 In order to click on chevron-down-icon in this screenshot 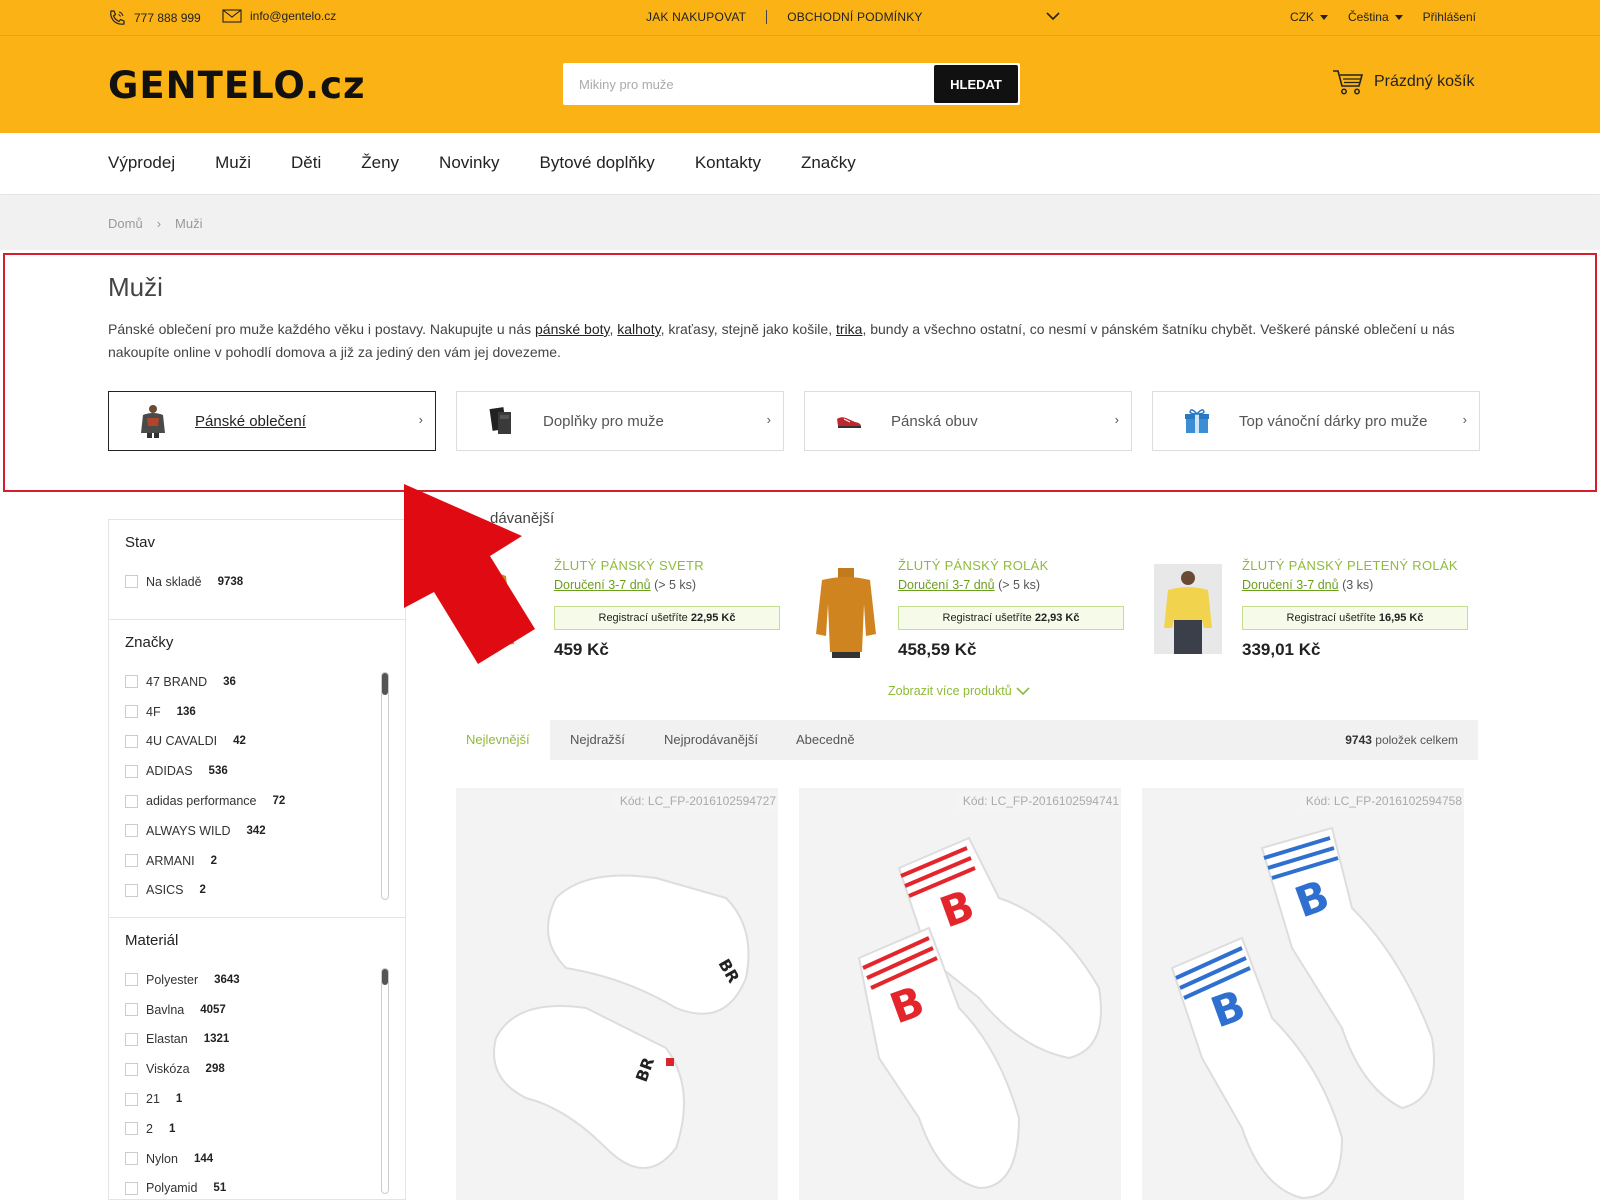, I will do `click(1053, 17)`.